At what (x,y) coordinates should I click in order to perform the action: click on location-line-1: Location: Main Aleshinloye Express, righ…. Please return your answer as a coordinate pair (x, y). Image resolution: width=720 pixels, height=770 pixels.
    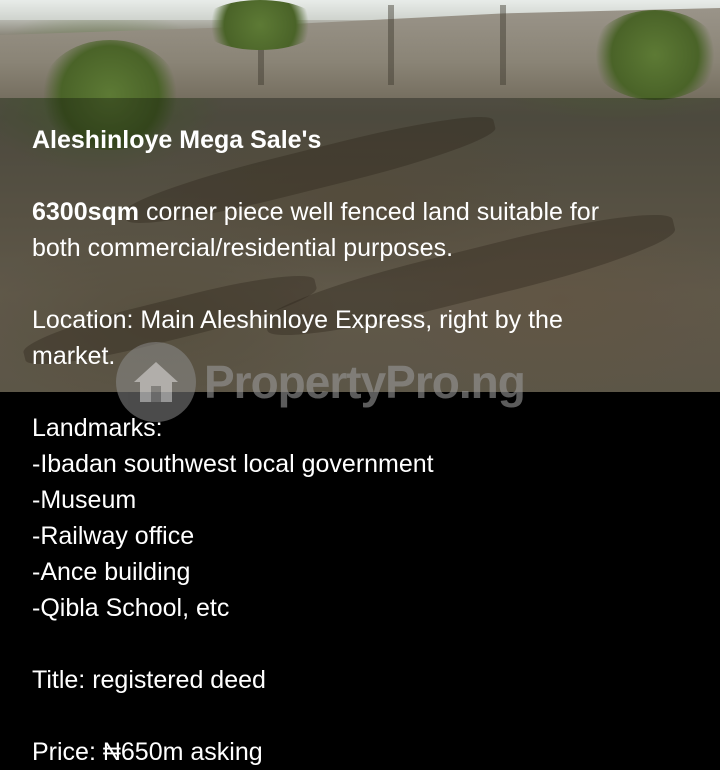
    Looking at the image, I should click on (297, 320).